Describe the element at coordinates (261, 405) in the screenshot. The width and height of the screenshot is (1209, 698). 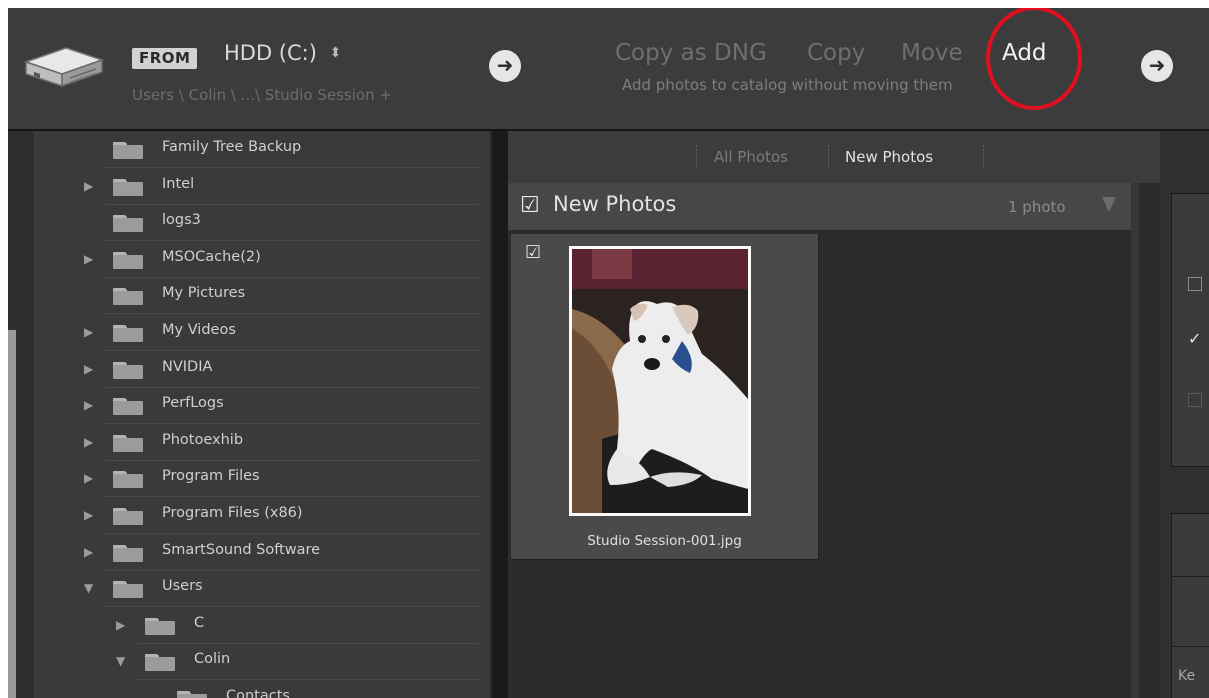
I see `folder-row: ▶ PerfLogs` at that location.